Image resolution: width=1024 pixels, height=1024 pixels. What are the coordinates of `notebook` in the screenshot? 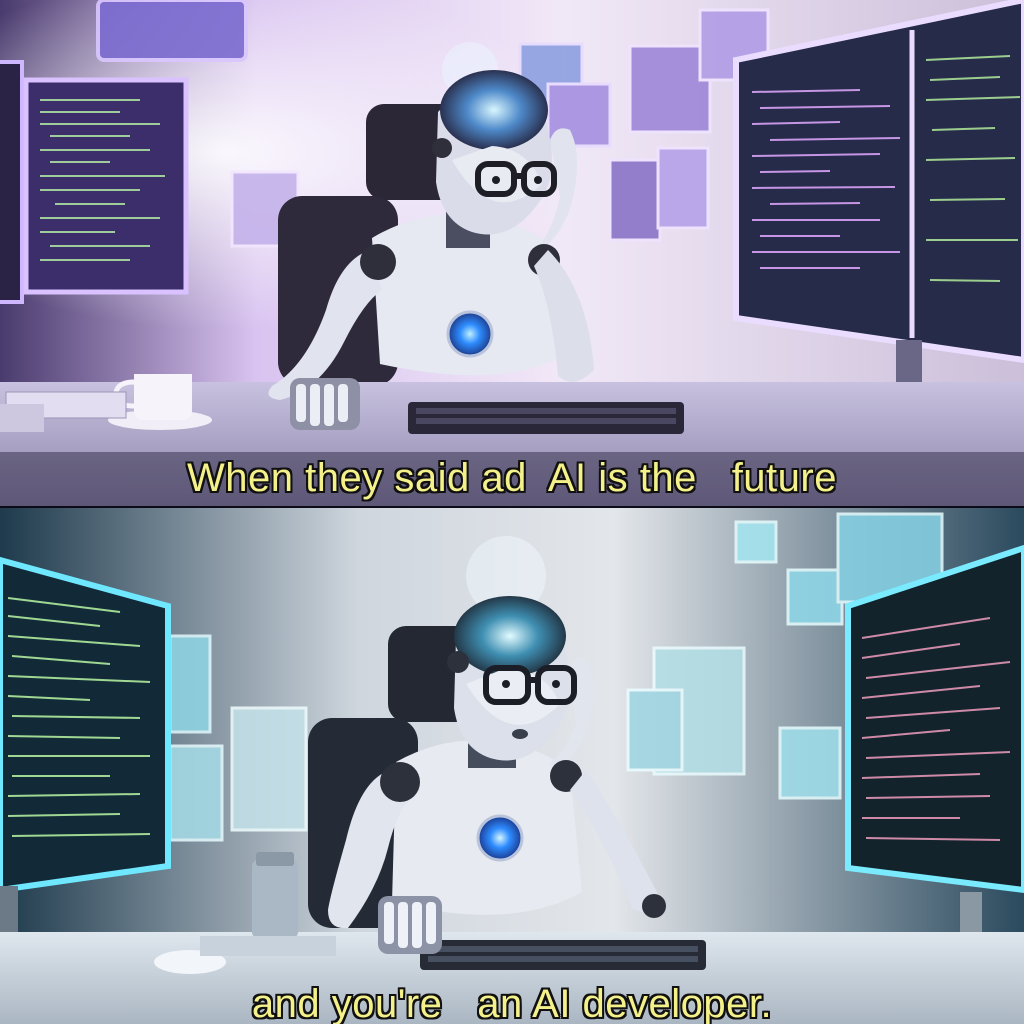 It's located at (268, 946).